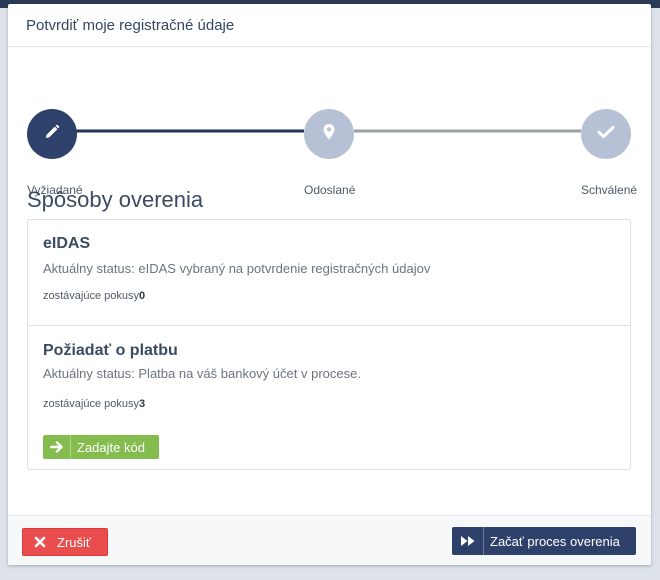  I want to click on step-1-circle, so click(52, 134).